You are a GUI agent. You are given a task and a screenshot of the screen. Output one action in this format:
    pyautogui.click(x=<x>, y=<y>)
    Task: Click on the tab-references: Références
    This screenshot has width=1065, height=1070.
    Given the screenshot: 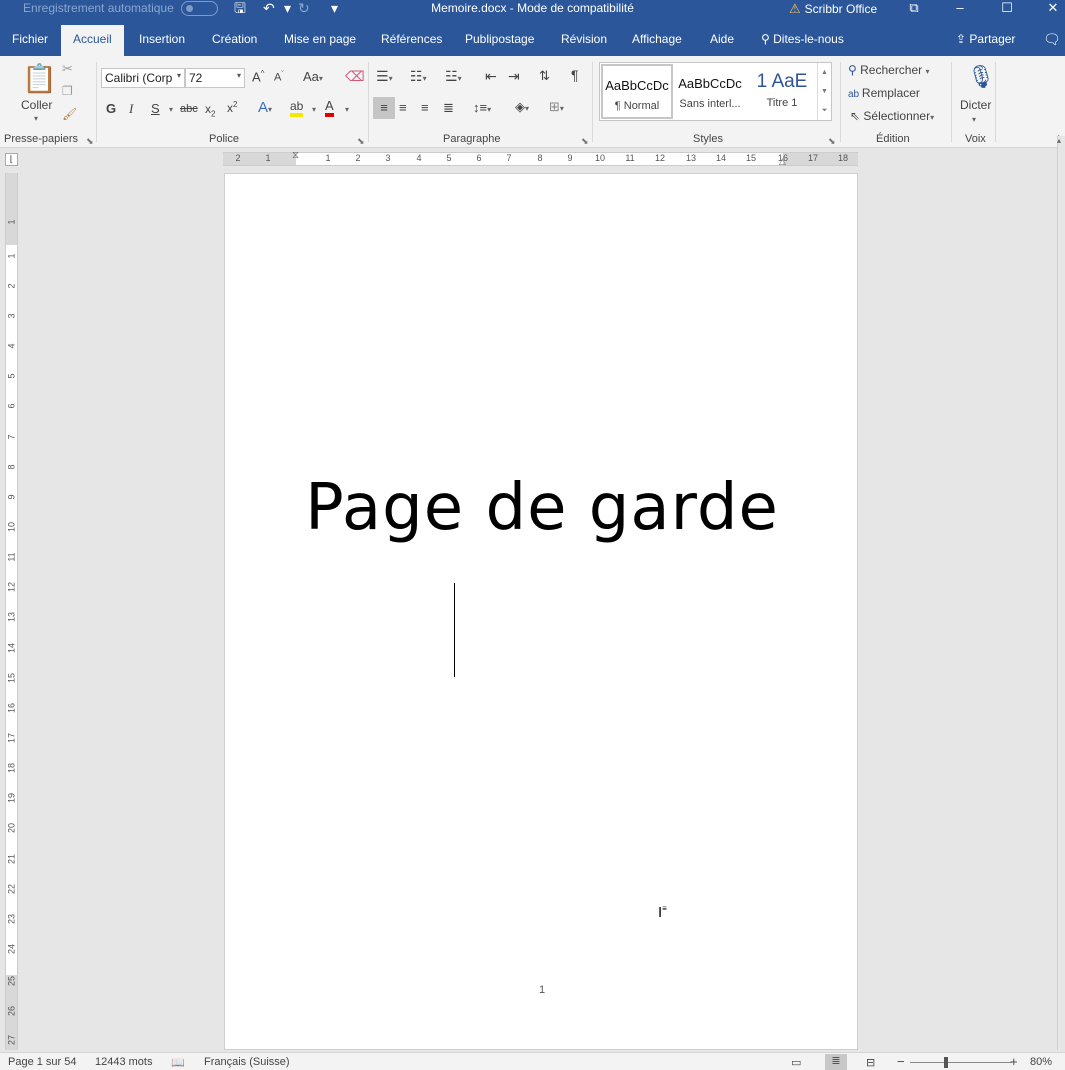 What is the action you would take?
    pyautogui.click(x=411, y=39)
    